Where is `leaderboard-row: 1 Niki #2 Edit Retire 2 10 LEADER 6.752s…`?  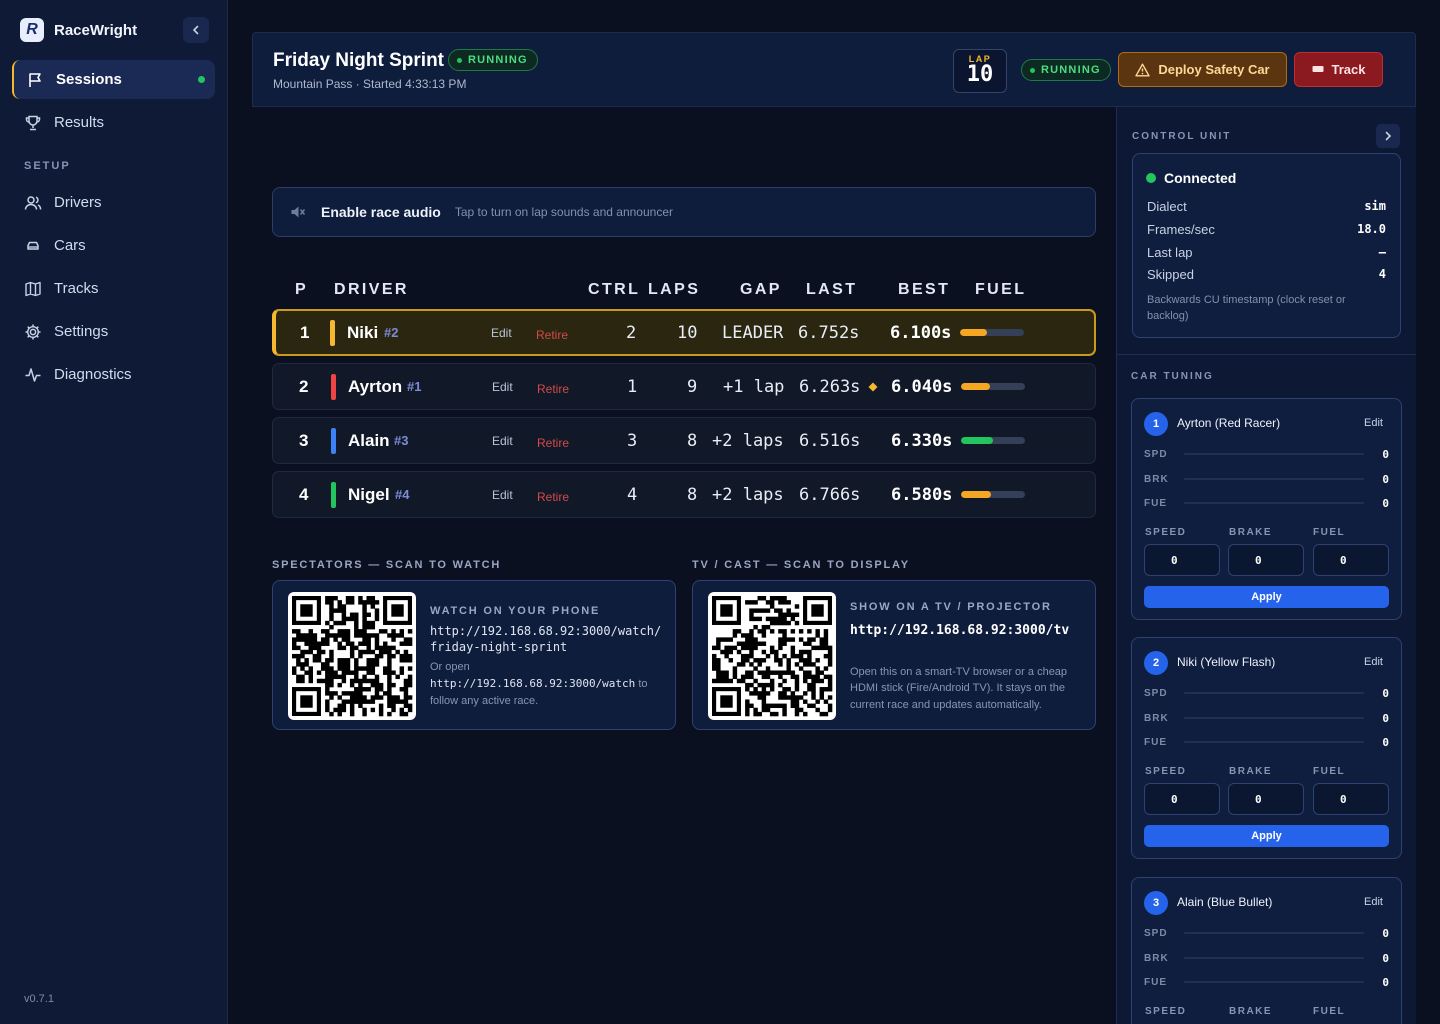
leaderboard-row: 1 Niki #2 Edit Retire 2 10 LEADER 6.752s… is located at coordinates (684, 332).